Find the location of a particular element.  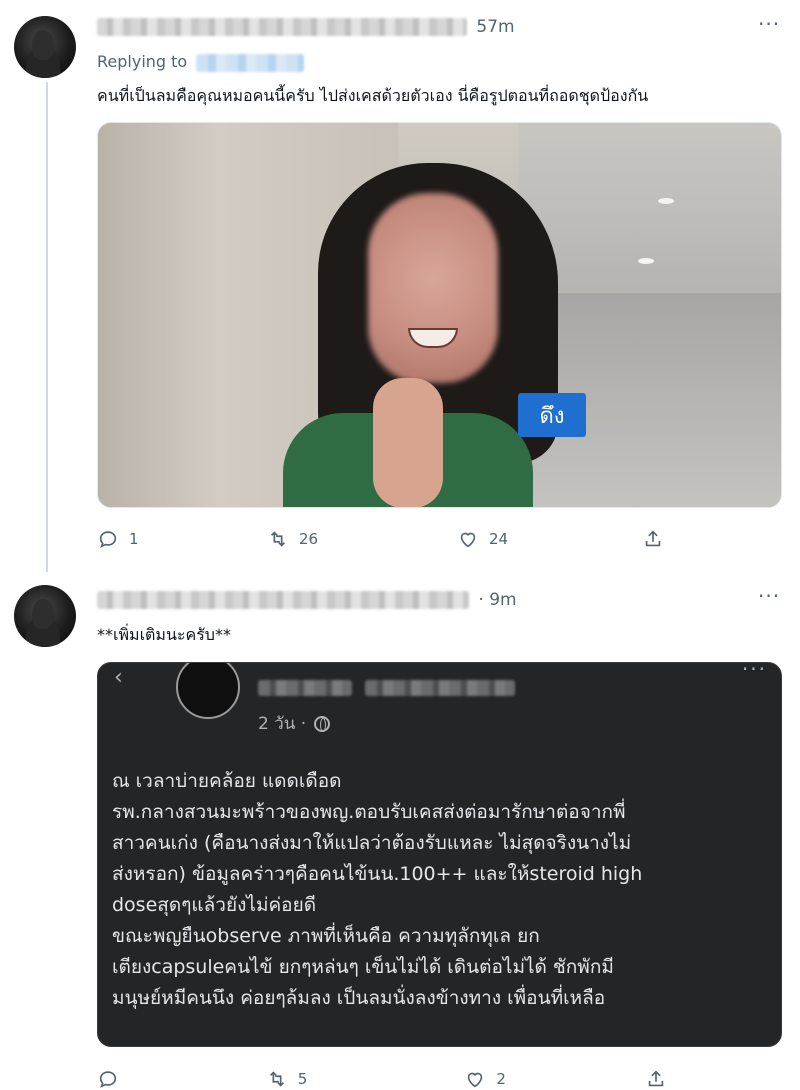

retweet-count: 5 is located at coordinates (302, 1079).